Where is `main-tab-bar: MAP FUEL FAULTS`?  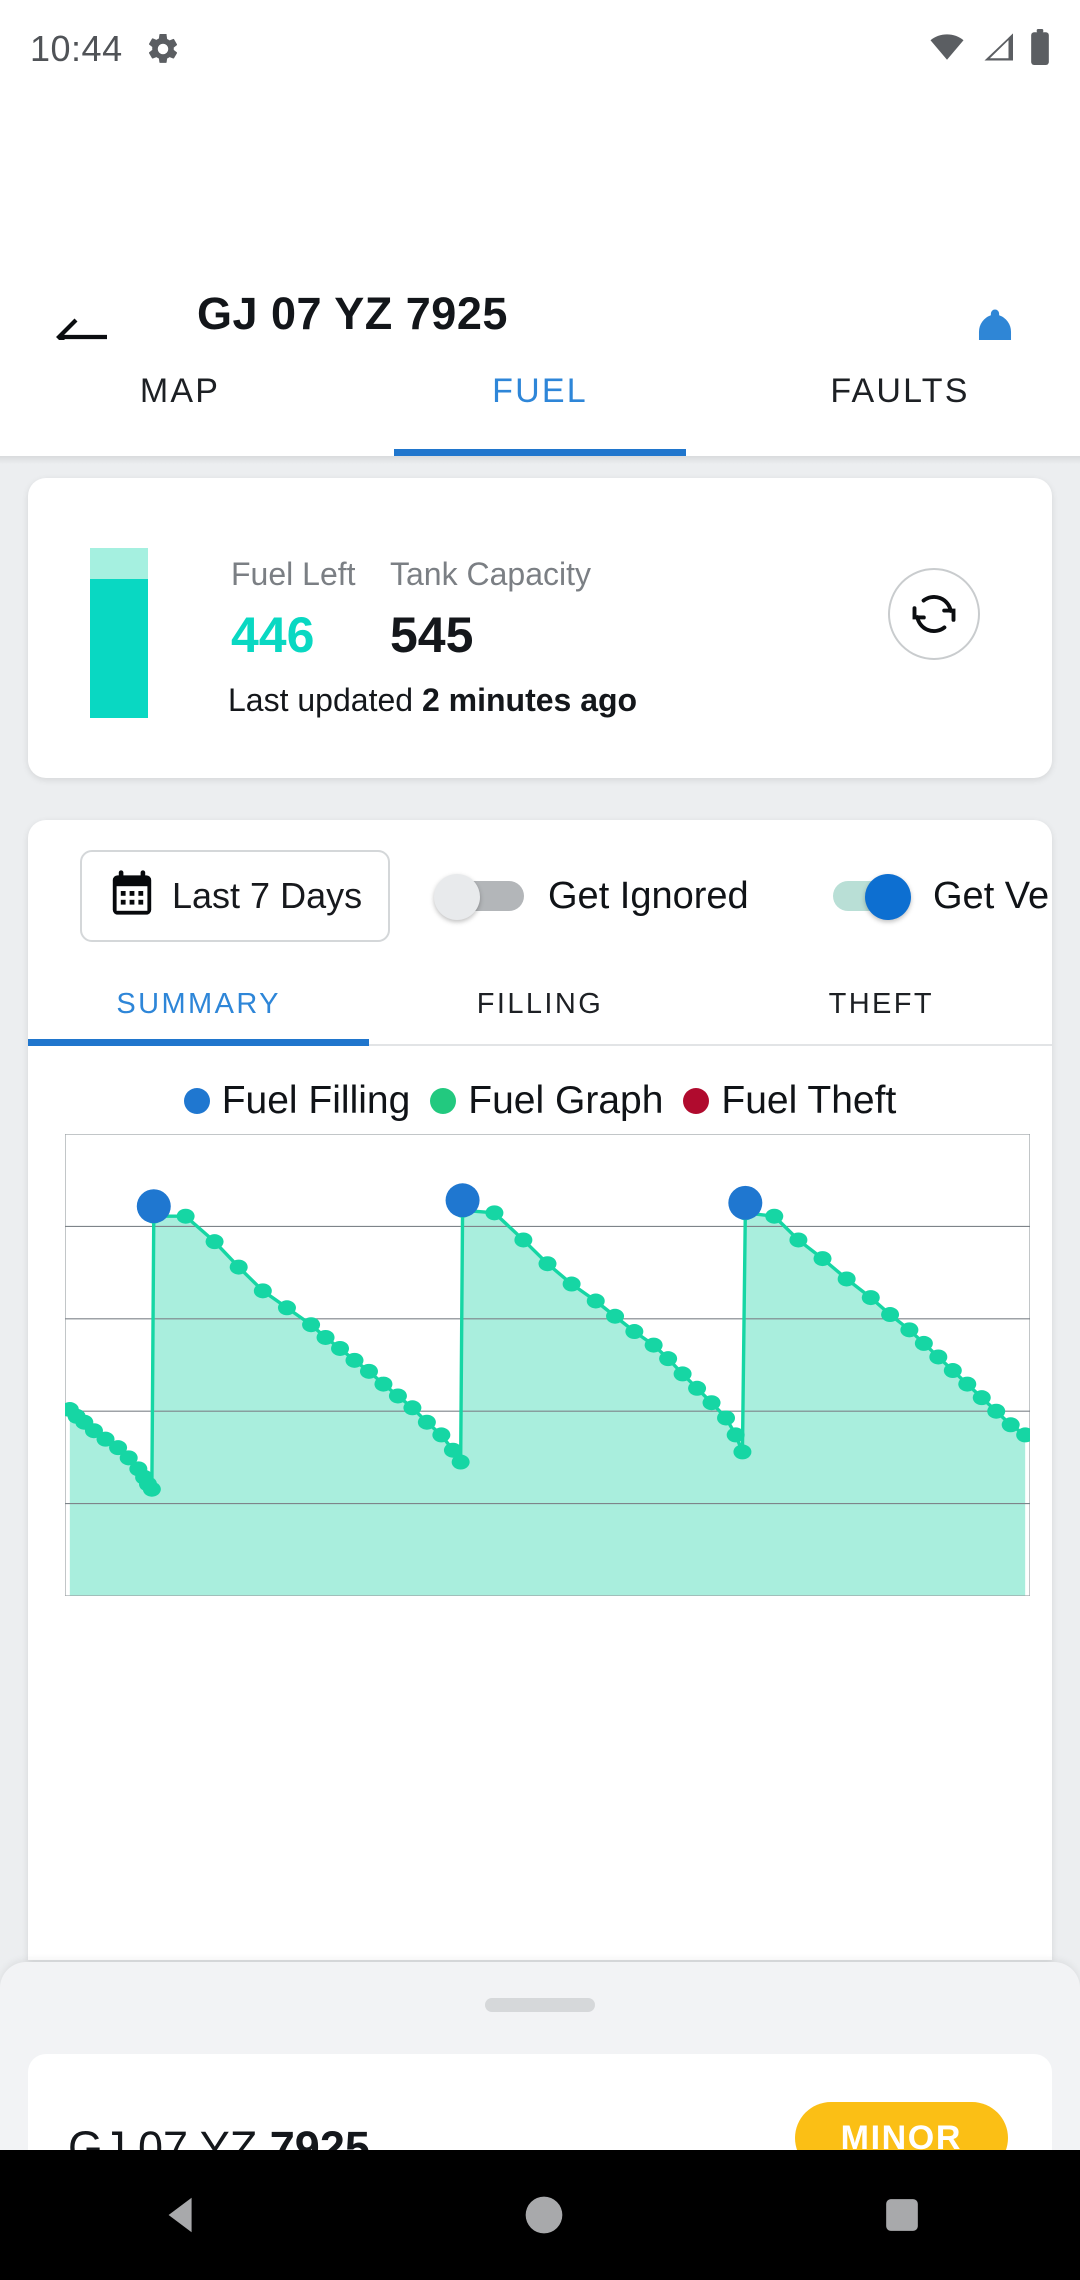
main-tab-bar: MAP FUEL FAULTS is located at coordinates (540, 398).